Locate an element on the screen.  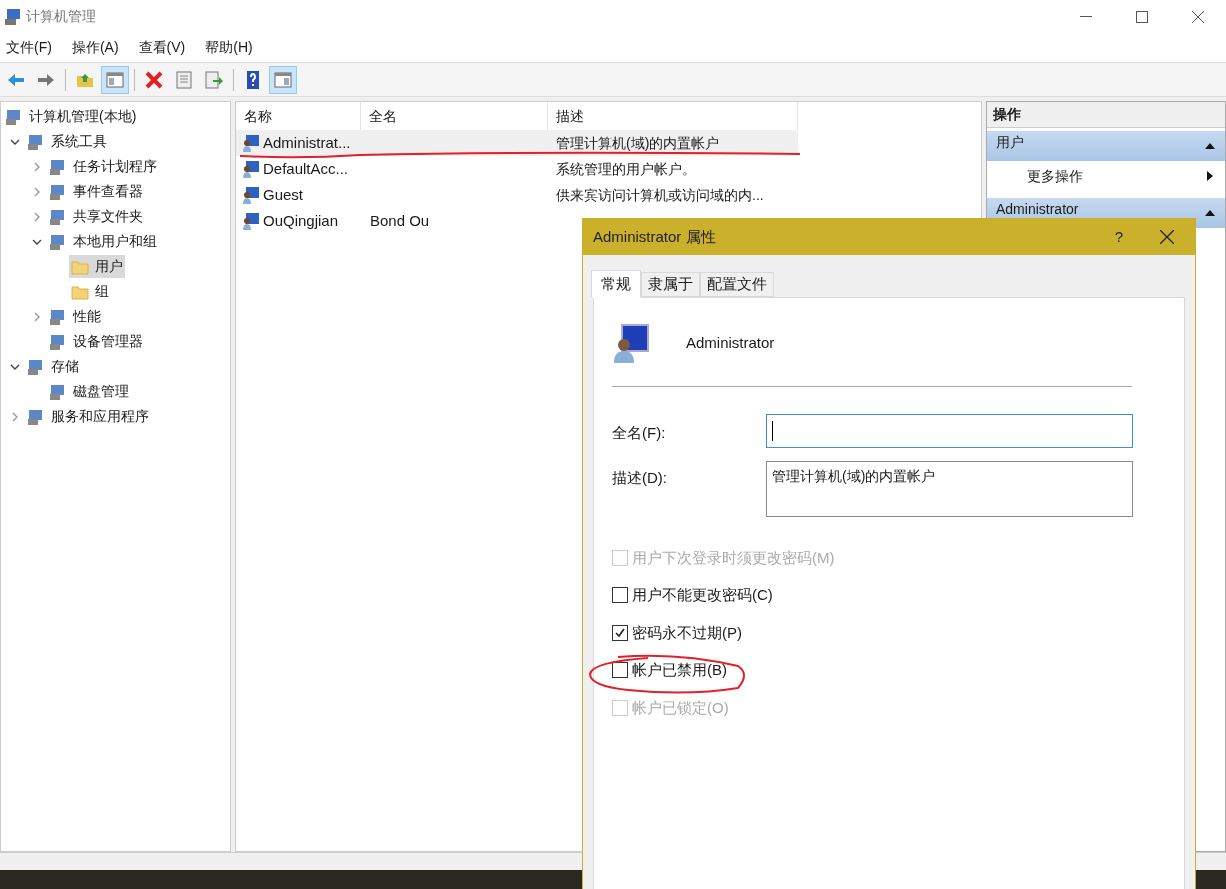
user-name: Administrator is located at coordinates (730, 342).